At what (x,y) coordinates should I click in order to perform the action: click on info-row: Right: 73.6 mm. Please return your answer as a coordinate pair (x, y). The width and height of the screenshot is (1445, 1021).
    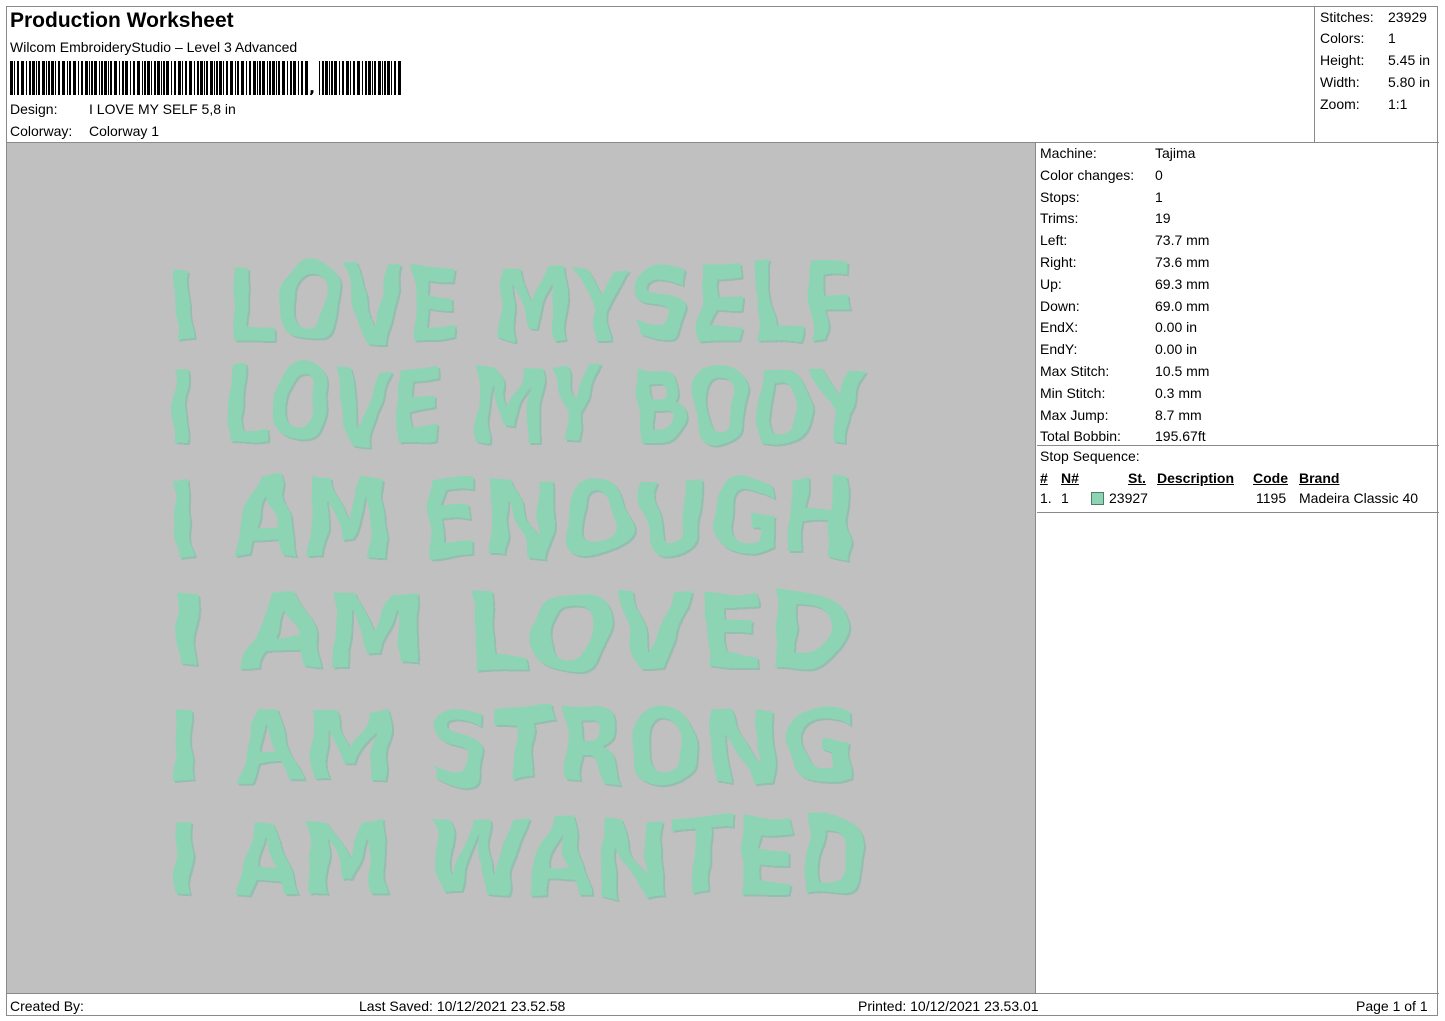
    Looking at the image, I should click on (1124, 262).